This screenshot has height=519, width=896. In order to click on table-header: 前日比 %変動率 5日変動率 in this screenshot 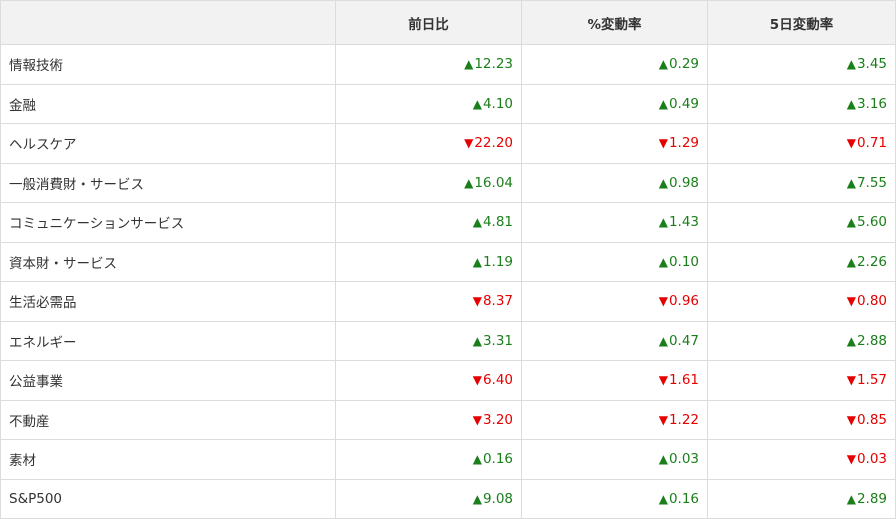, I will do `click(448, 22)`.